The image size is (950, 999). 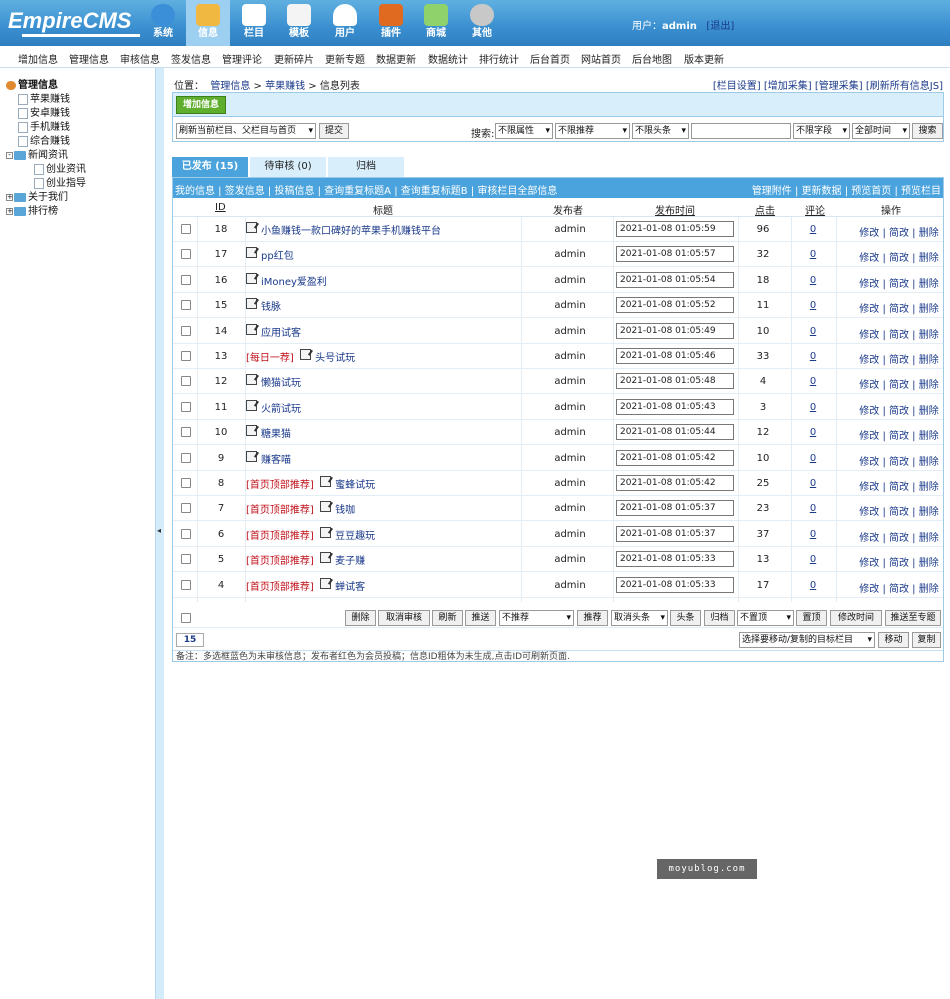 I want to click on archive-button: 归档, so click(x=719, y=618).